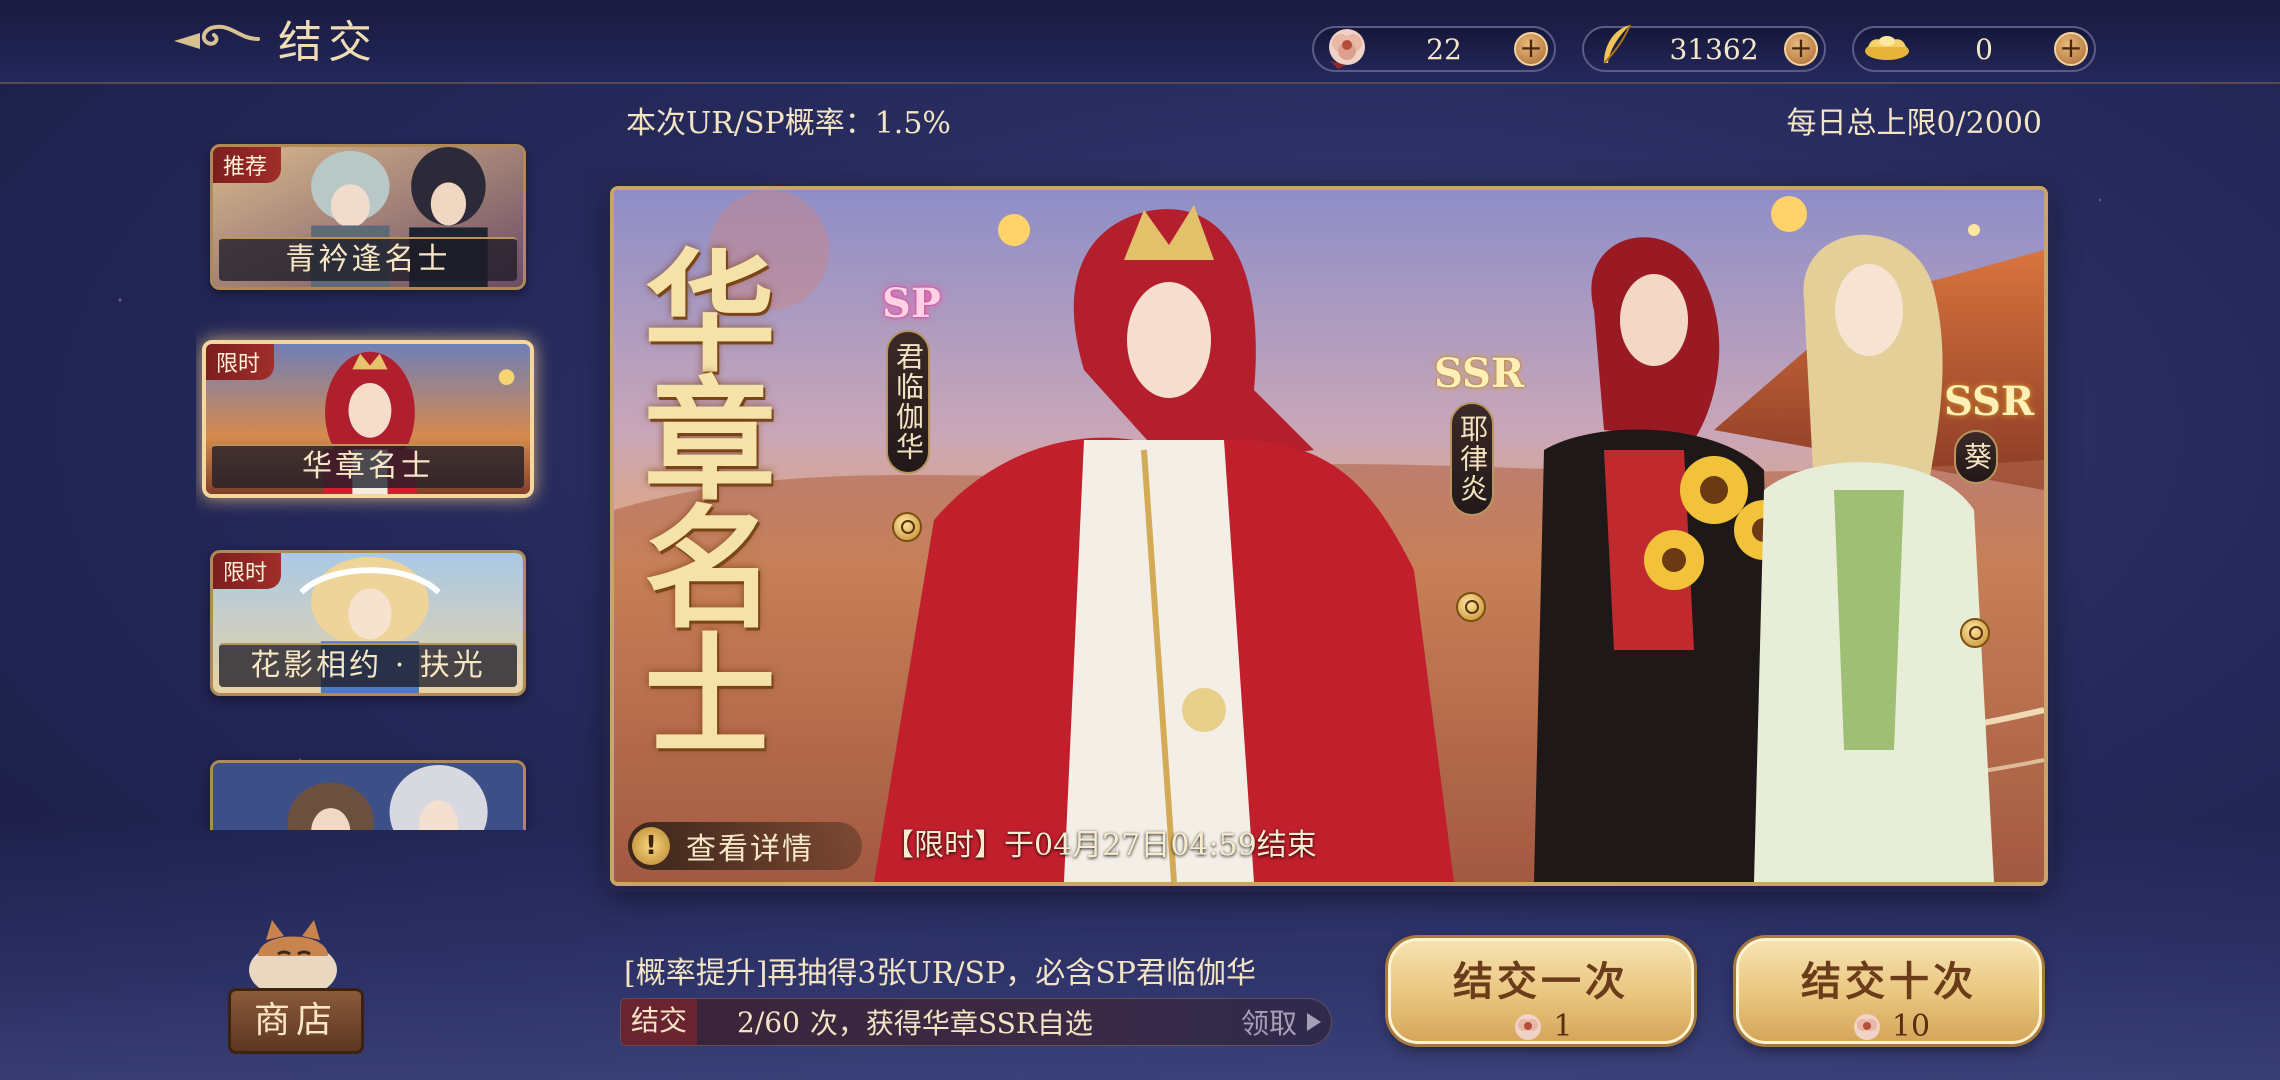  What do you see at coordinates (1444, 49) in the screenshot?
I see `currency-value: 22` at bounding box center [1444, 49].